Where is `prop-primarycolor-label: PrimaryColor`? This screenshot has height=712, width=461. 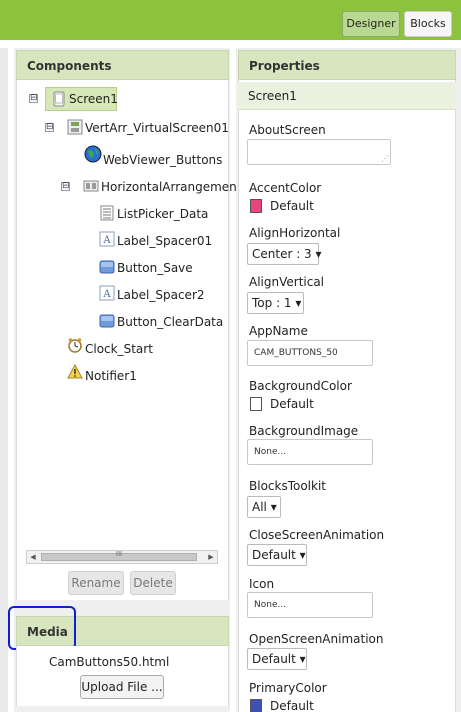
prop-primarycolor-label: PrimaryColor is located at coordinates (288, 688).